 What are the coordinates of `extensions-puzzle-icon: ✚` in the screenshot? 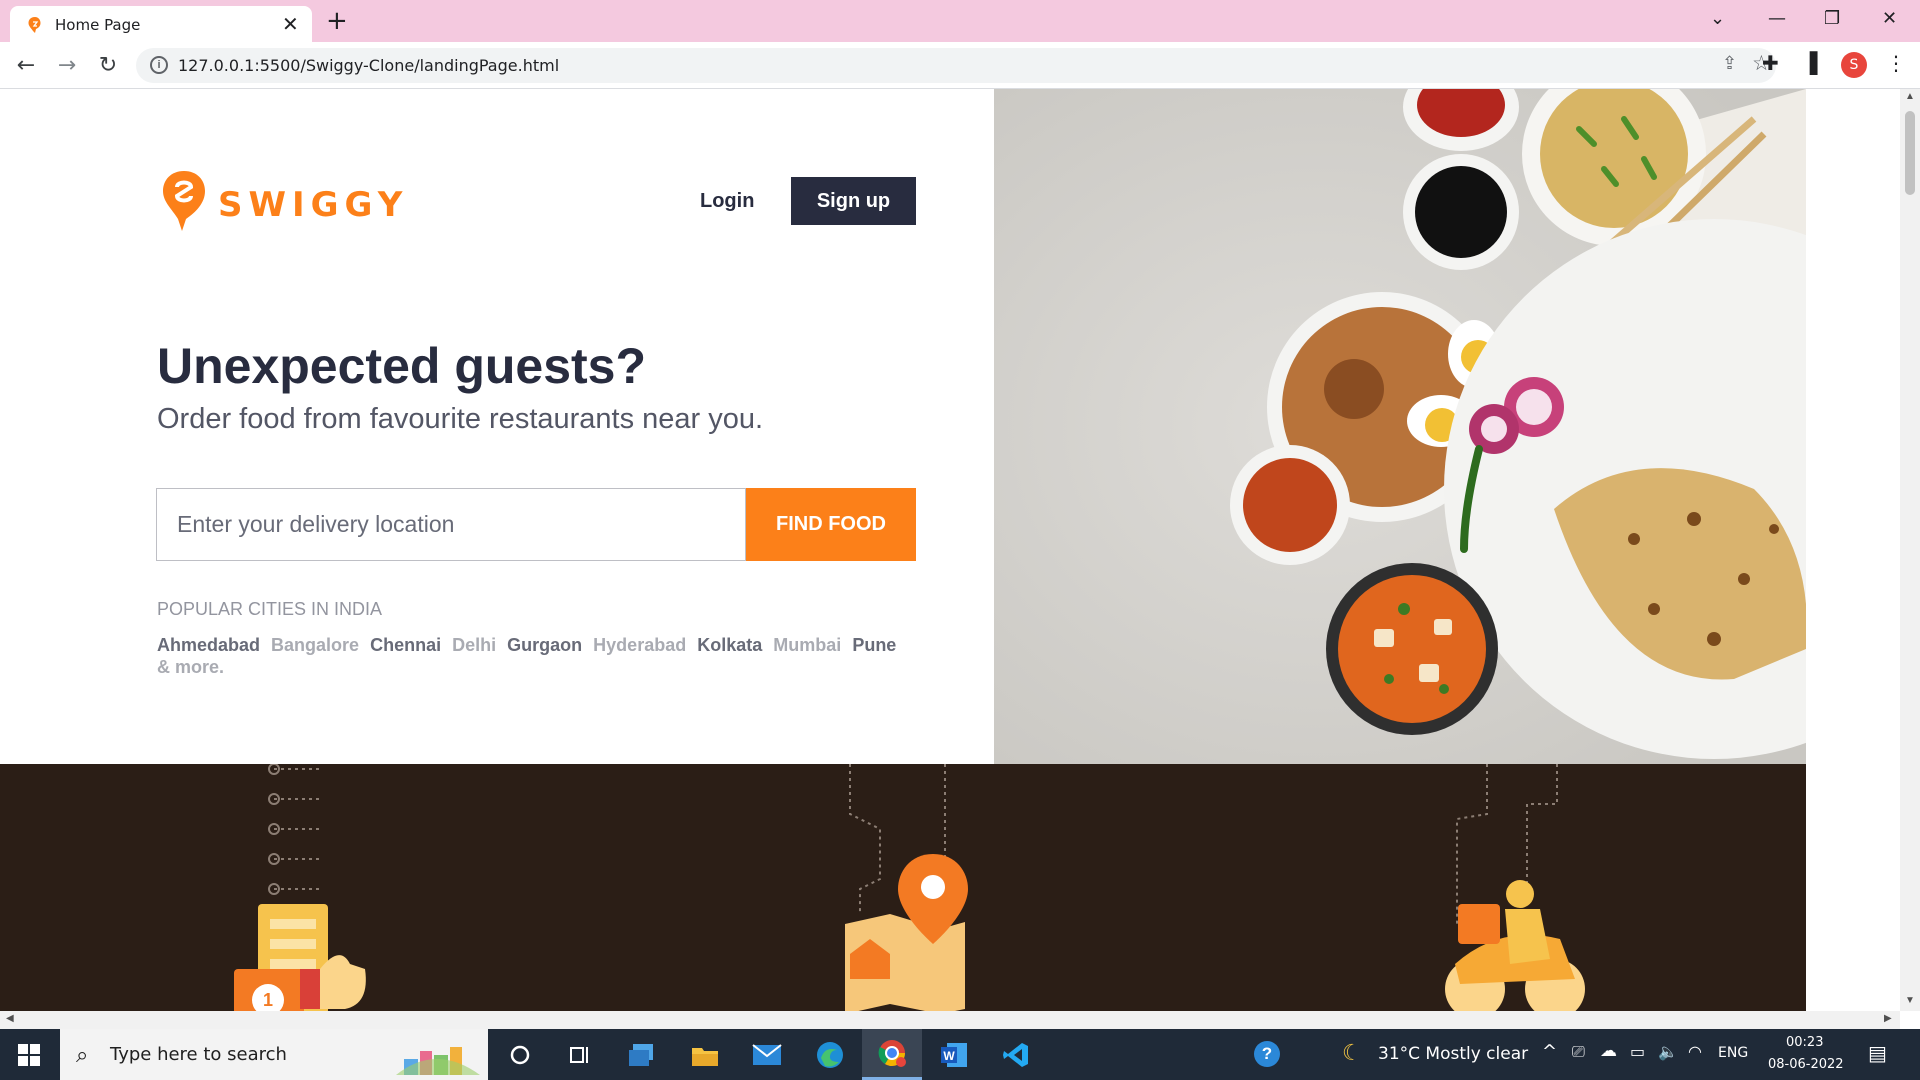 It's located at (1770, 63).